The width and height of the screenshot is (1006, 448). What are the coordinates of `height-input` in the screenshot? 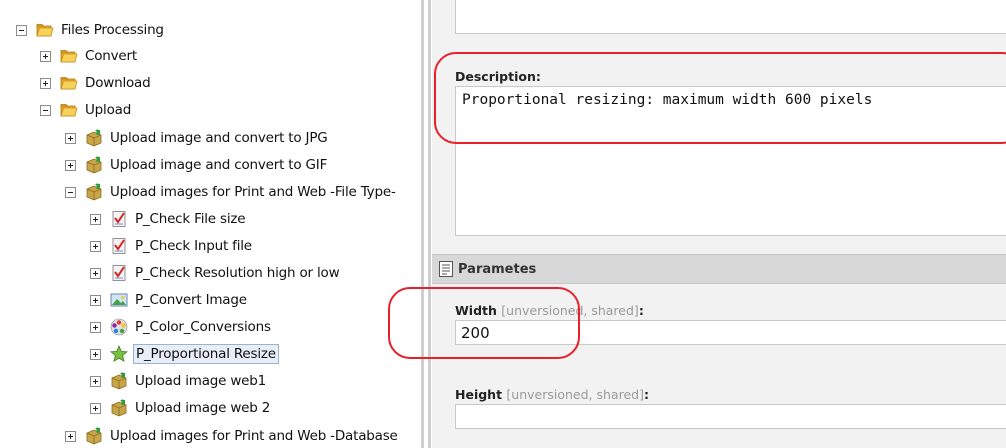 It's located at (730, 416).